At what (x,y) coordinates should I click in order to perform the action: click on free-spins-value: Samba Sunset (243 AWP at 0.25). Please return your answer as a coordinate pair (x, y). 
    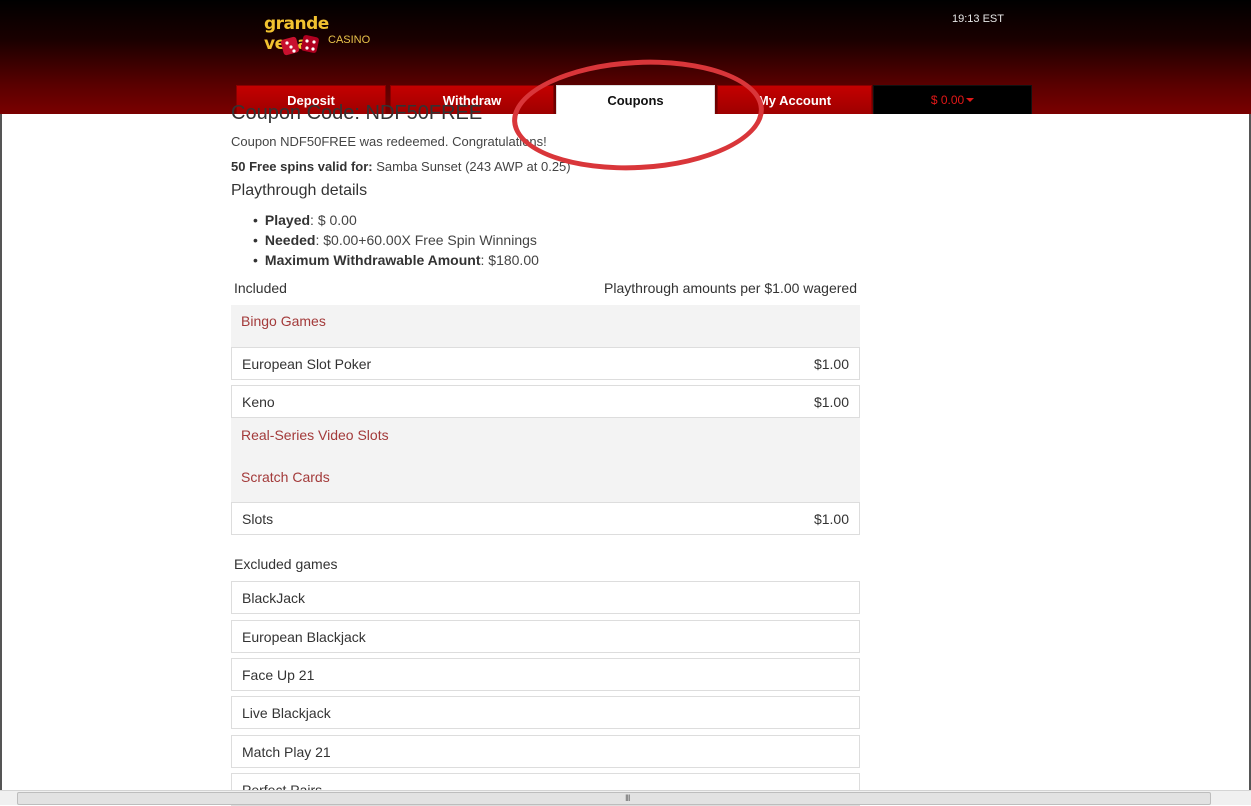
    Looking at the image, I should click on (471, 166).